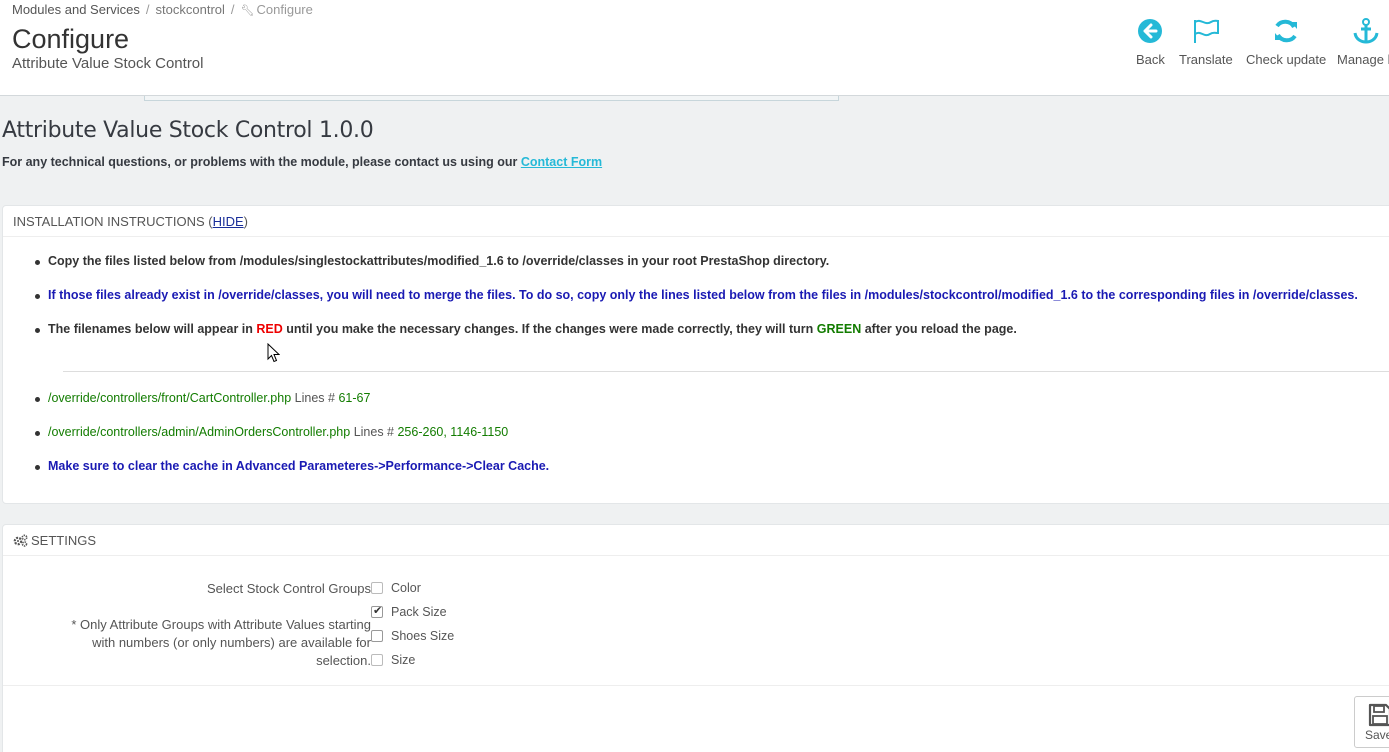  I want to click on file-lines: 256-260, 1146-1150, so click(453, 432).